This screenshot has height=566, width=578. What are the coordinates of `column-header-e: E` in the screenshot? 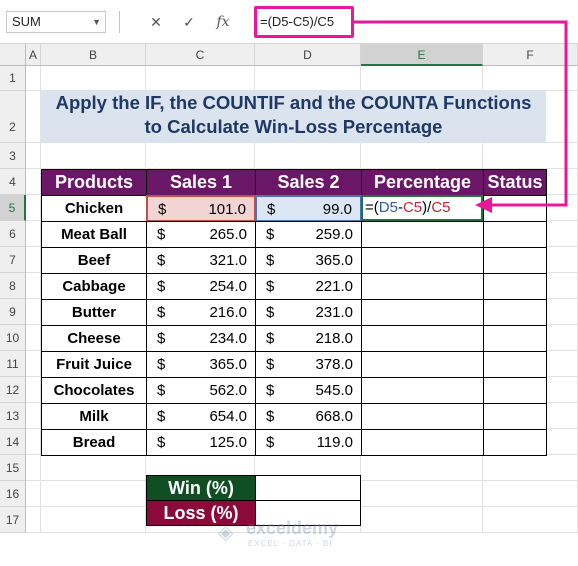 It's located at (422, 55).